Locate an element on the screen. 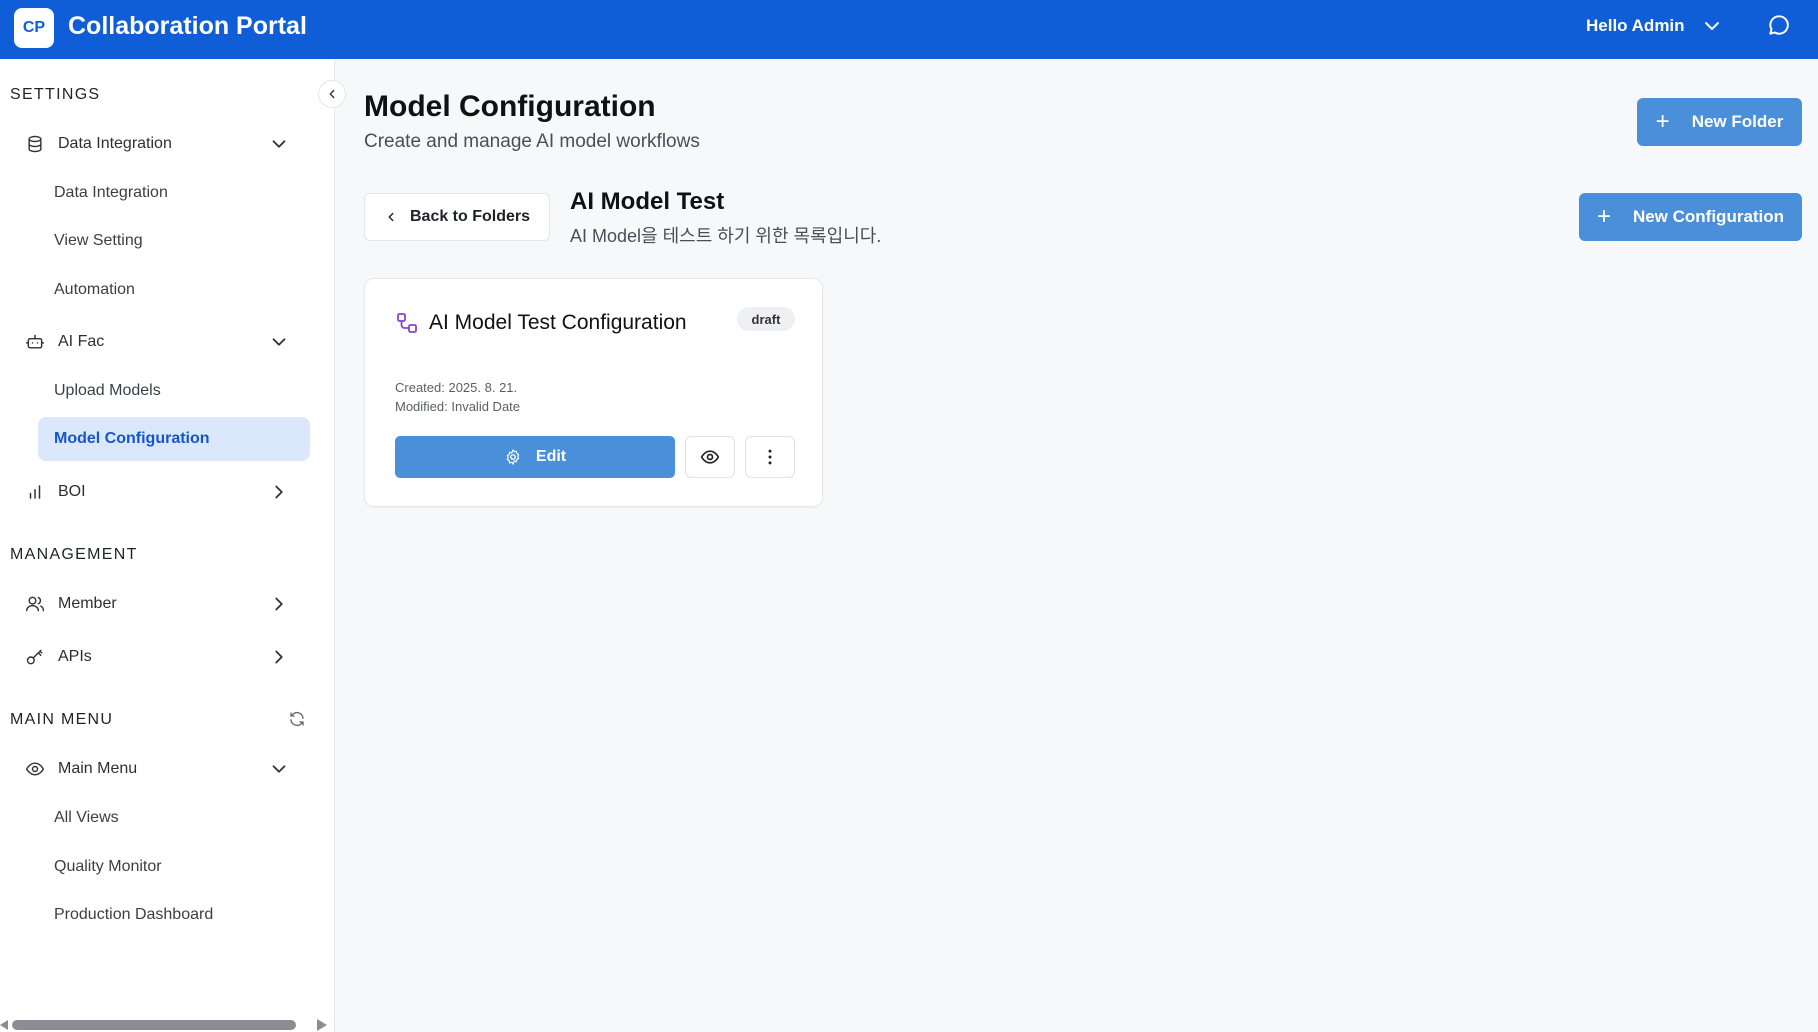 The image size is (1818, 1032). more-vertical-icon is located at coordinates (770, 457).